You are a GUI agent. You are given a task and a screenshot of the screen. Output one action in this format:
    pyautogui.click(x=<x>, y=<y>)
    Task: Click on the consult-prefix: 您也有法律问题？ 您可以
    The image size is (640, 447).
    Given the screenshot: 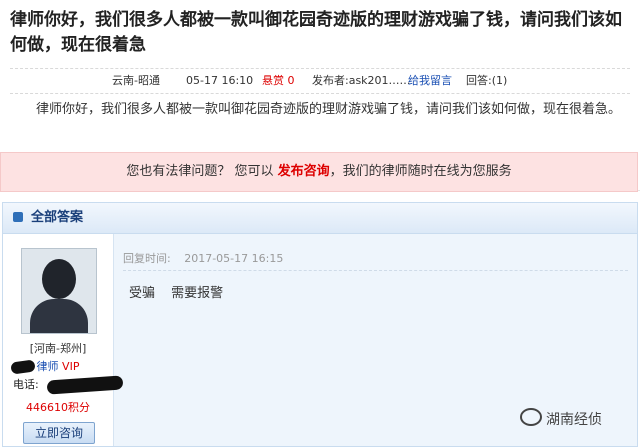 What is the action you would take?
    pyautogui.click(x=200, y=171)
    